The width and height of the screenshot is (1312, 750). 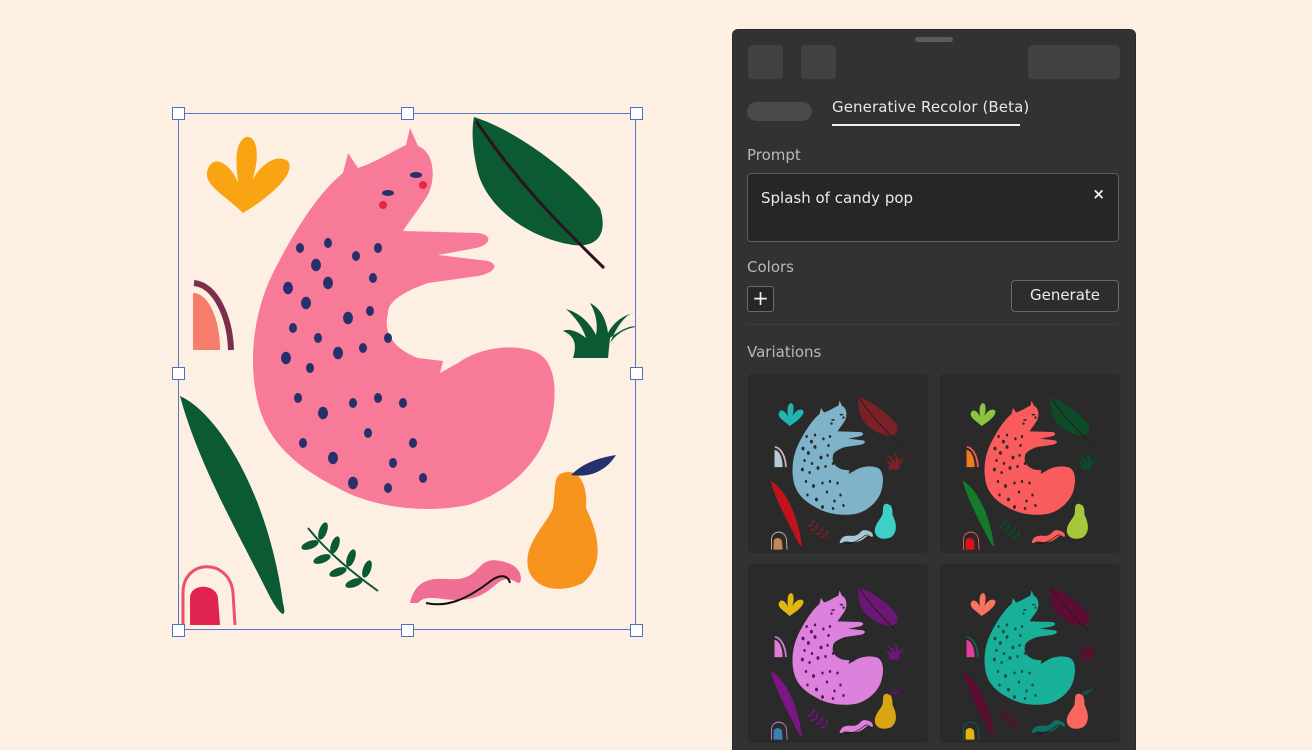 I want to click on grass-tuft, so click(x=896, y=461).